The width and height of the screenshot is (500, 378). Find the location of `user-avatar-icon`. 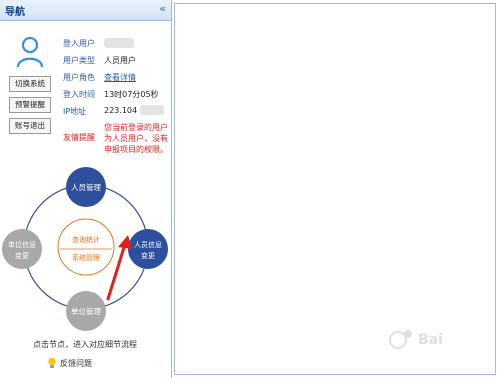

user-avatar-icon is located at coordinates (30, 52).